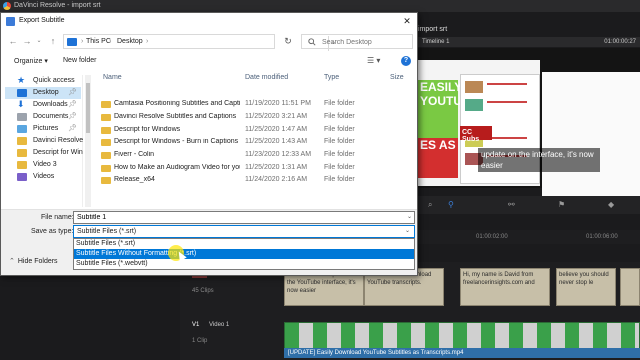  Describe the element at coordinates (54, 80) in the screenshot. I see `nav-item-label: Quick access` at that location.